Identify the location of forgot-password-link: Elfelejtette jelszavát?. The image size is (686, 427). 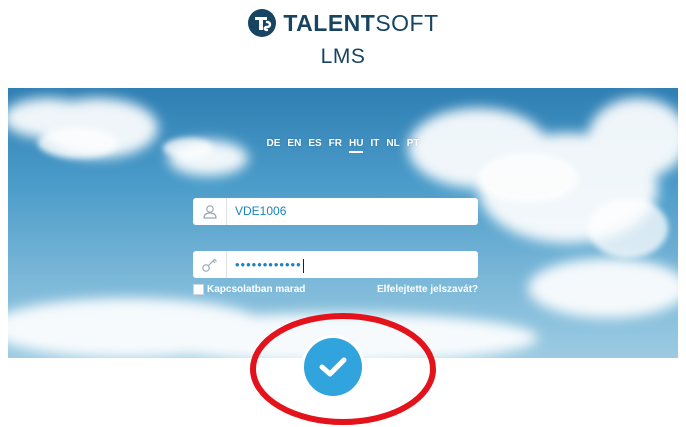
(427, 289).